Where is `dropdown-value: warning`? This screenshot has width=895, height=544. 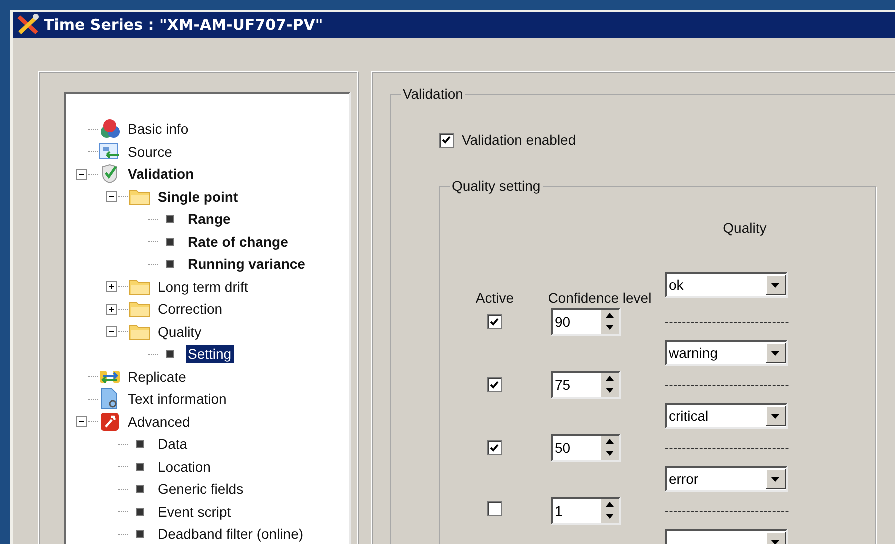
dropdown-value: warning is located at coordinates (693, 353).